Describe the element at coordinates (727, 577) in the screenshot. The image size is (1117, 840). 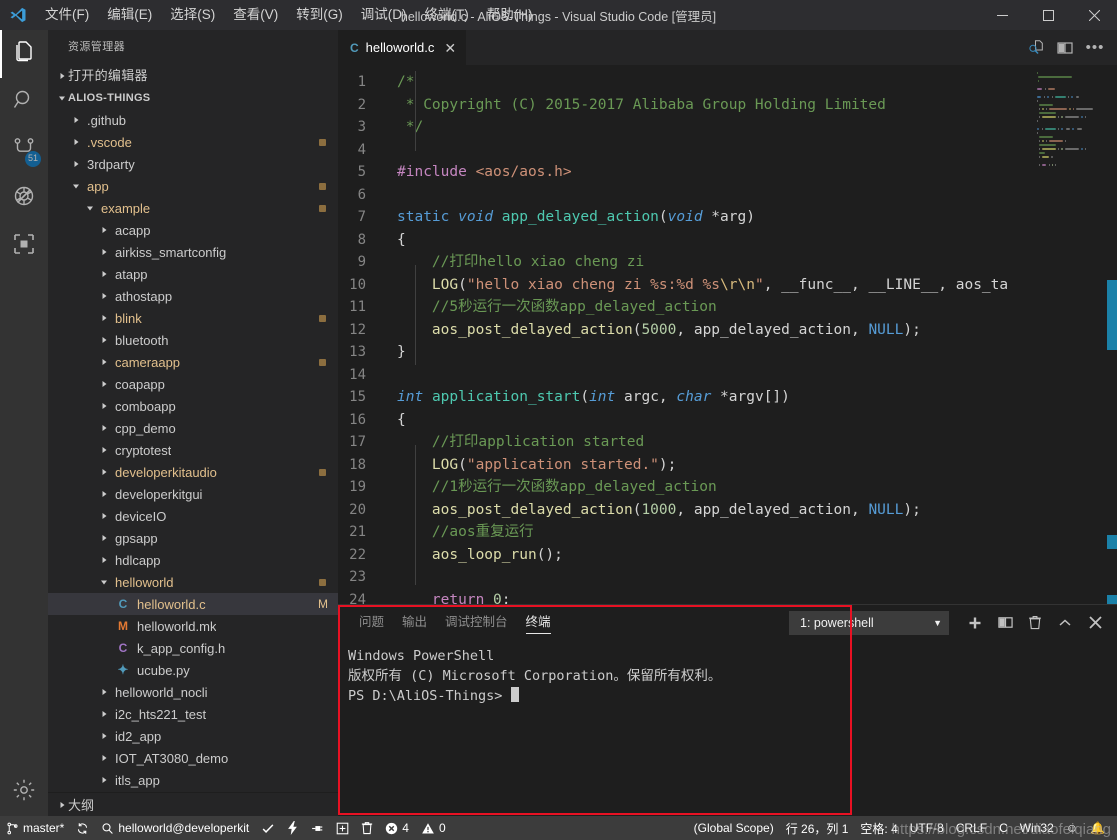
I see `code-line: 23` at that location.